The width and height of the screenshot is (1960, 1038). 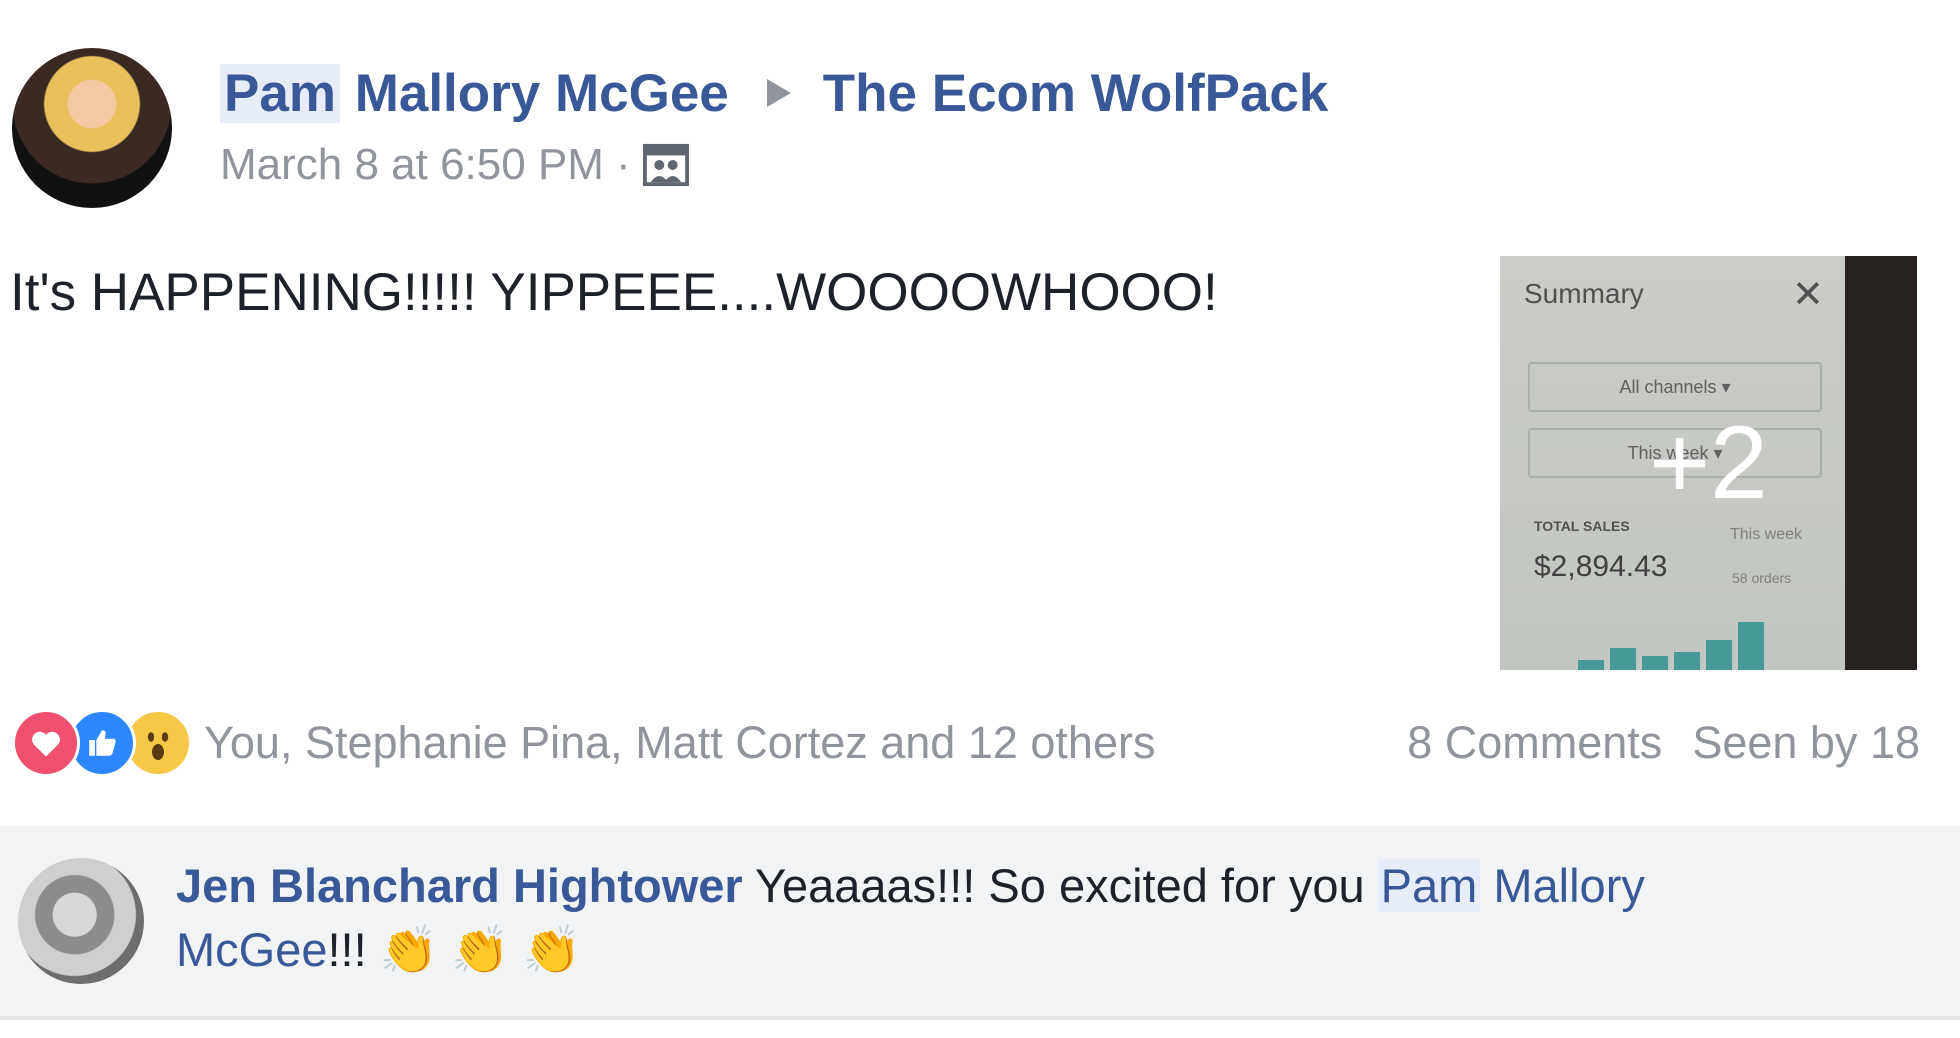 What do you see at coordinates (665, 165) in the screenshot?
I see `group-icon` at bounding box center [665, 165].